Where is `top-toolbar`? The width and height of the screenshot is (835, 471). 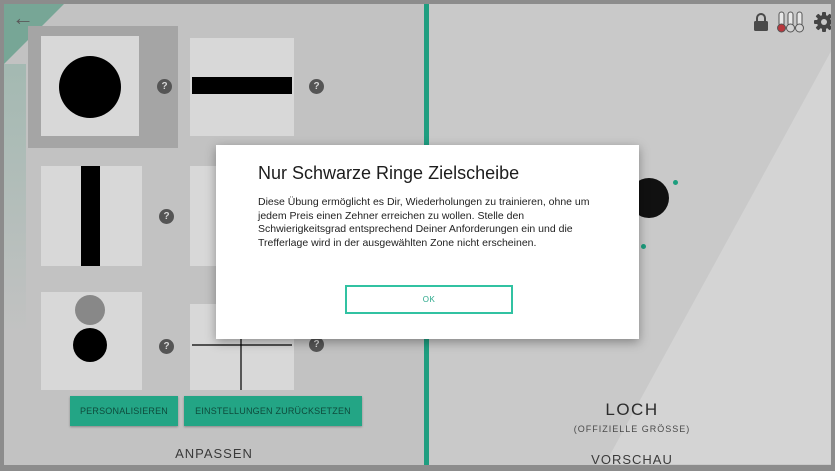 top-toolbar is located at coordinates (794, 22).